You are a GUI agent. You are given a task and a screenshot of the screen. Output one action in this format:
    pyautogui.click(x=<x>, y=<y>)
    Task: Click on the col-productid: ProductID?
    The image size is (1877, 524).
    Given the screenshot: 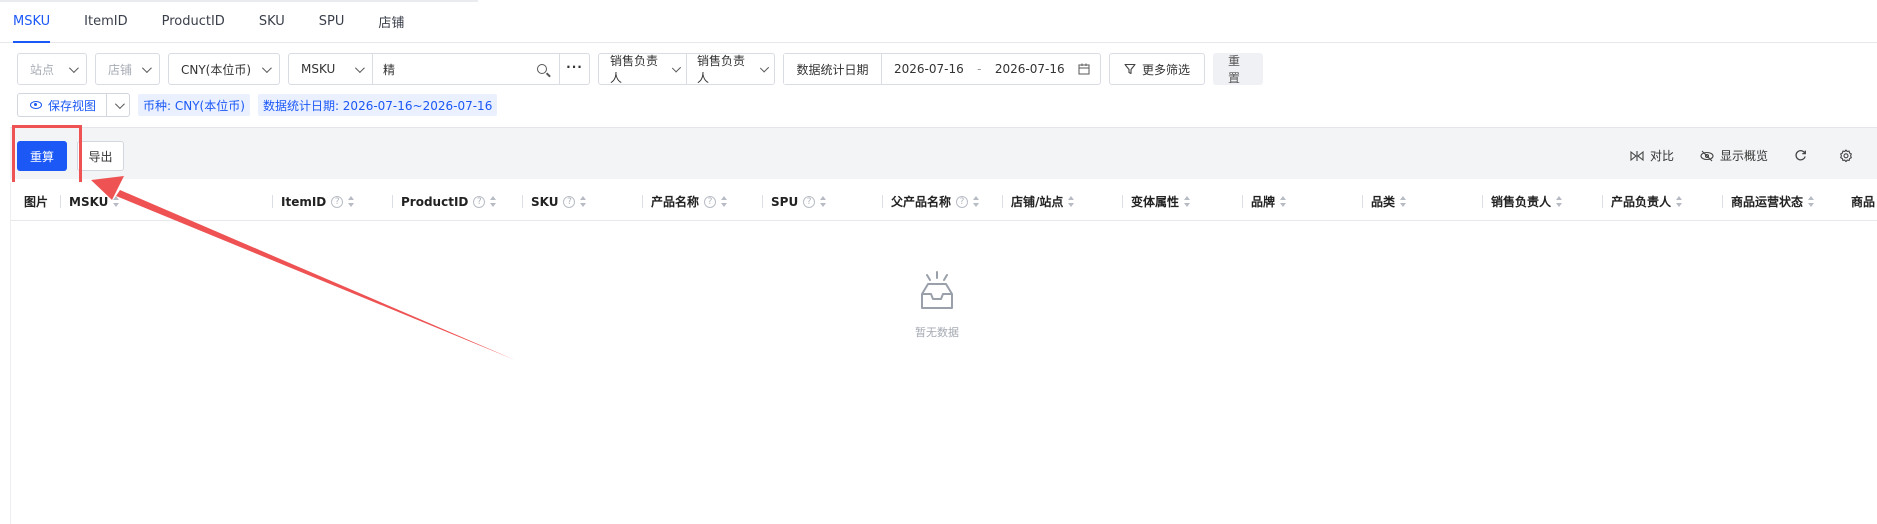 What is the action you would take?
    pyautogui.click(x=444, y=201)
    